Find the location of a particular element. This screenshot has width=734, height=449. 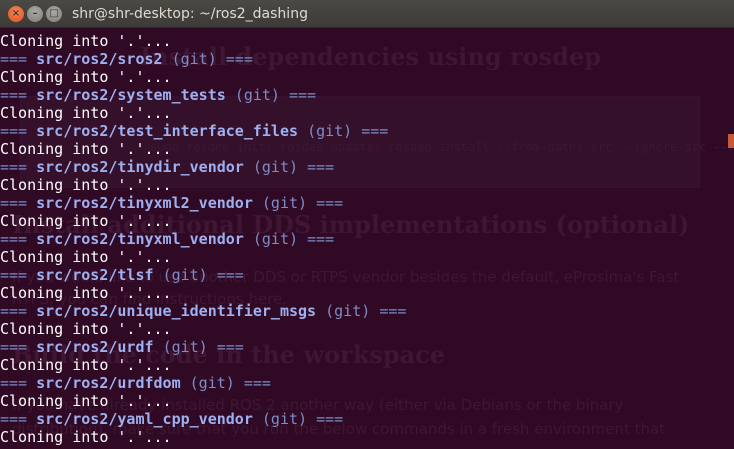

minimize-icon: – is located at coordinates (35, 13).